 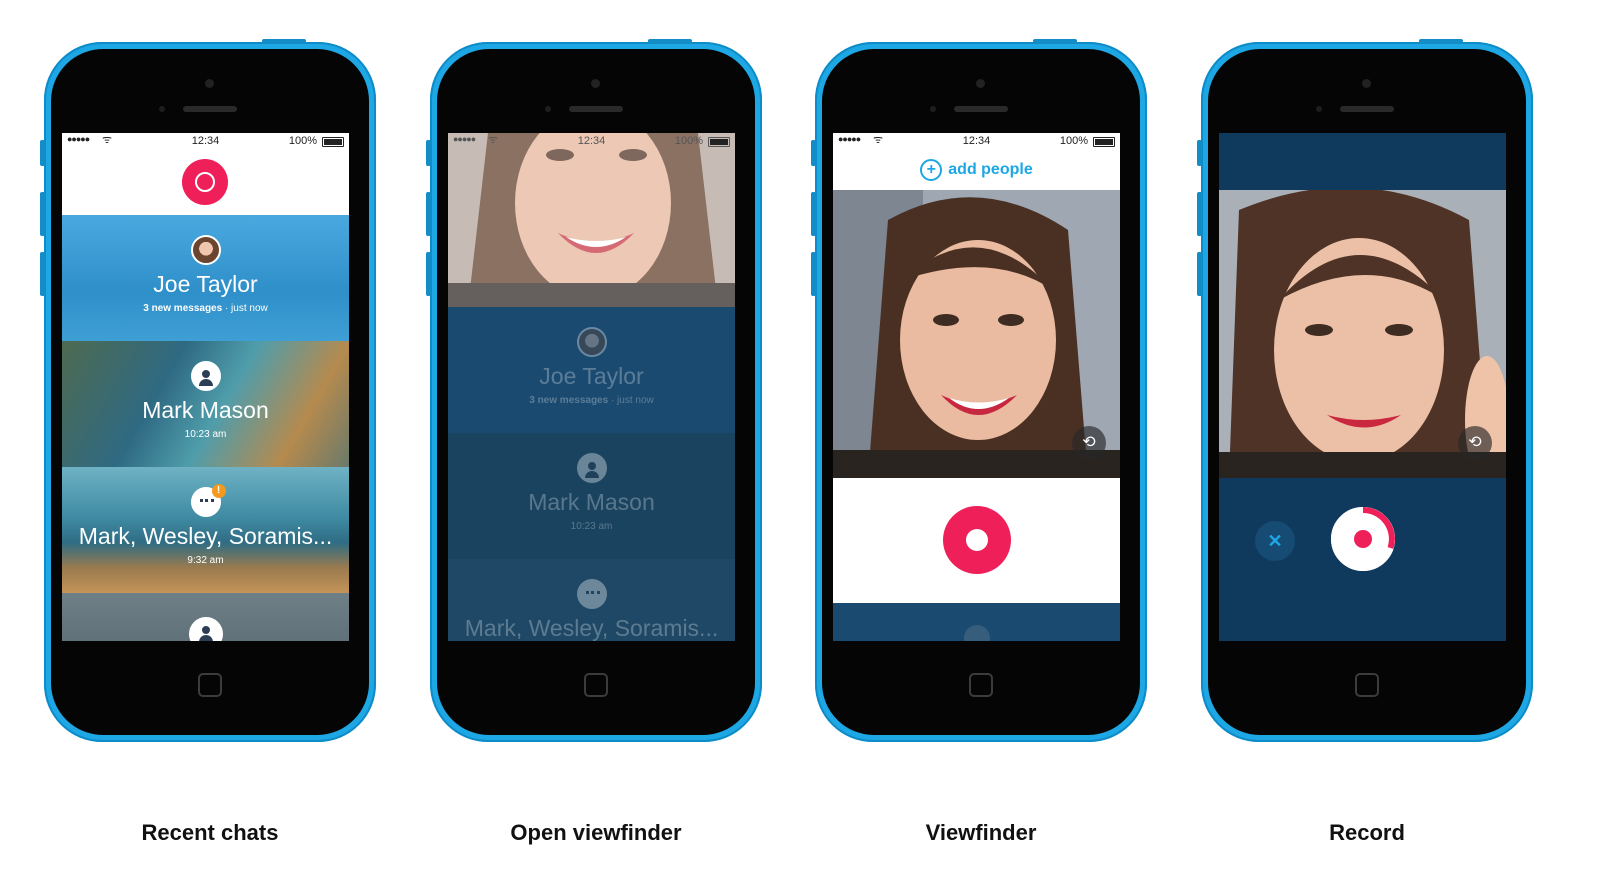 I want to click on caption-viewfinder: Viewfinder, so click(x=981, y=832).